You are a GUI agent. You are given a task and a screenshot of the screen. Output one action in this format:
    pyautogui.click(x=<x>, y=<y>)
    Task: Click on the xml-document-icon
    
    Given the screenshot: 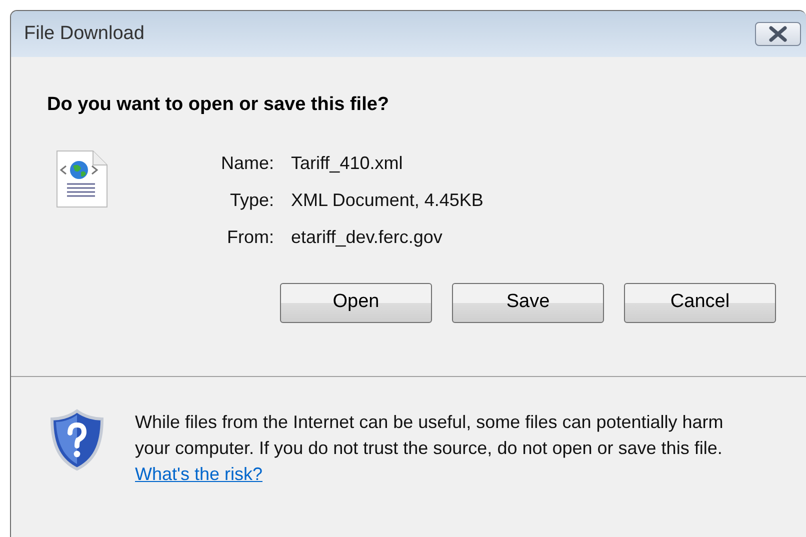 What is the action you would take?
    pyautogui.click(x=82, y=179)
    